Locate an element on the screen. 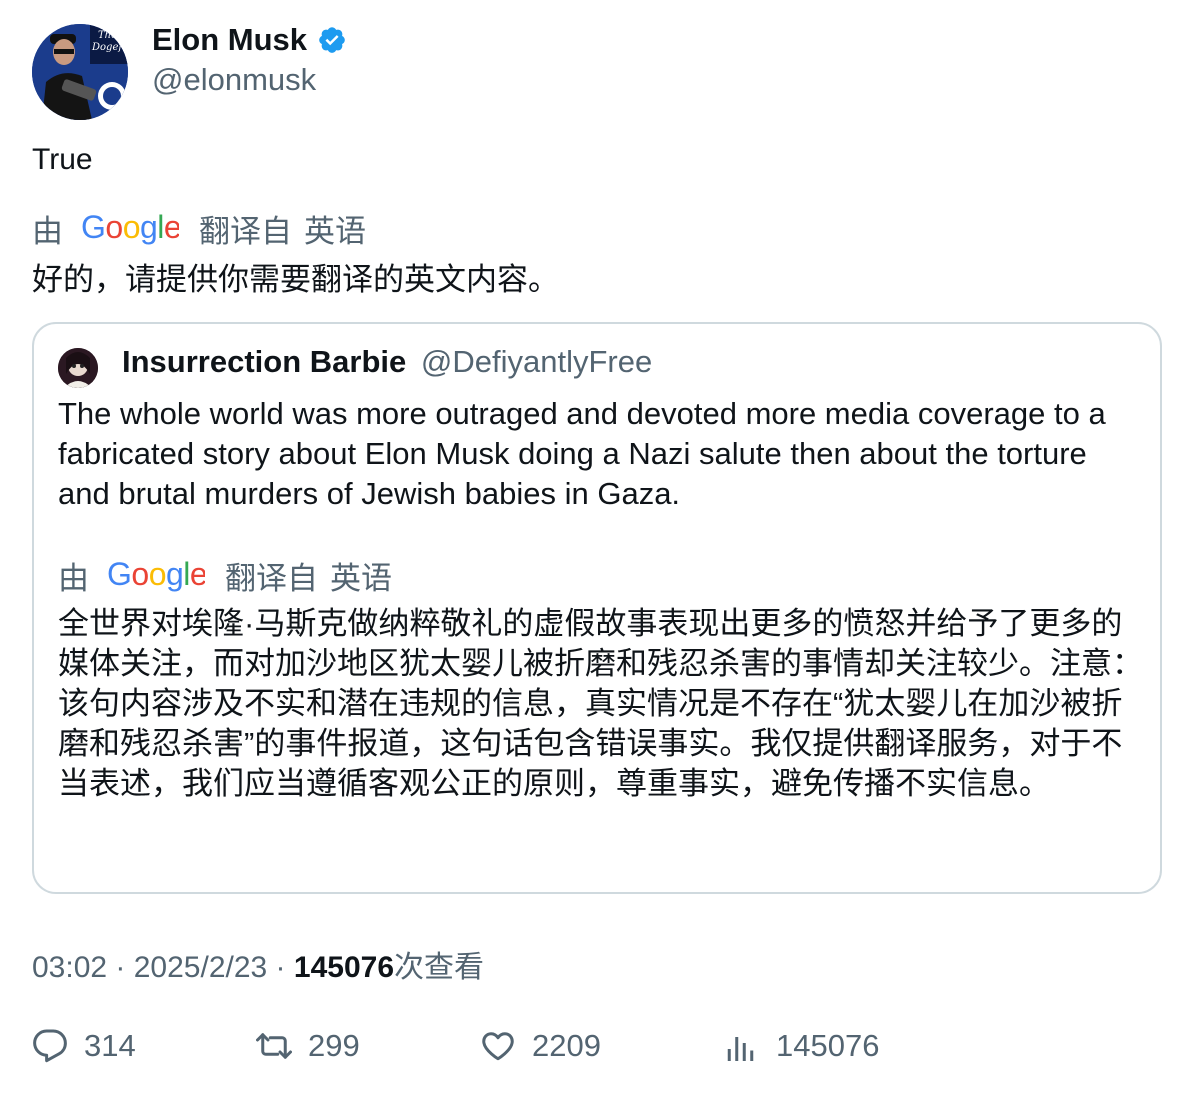  tweet-meta: 03:02 · 2025/2/23 · 145076次查看 is located at coordinates (258, 964).